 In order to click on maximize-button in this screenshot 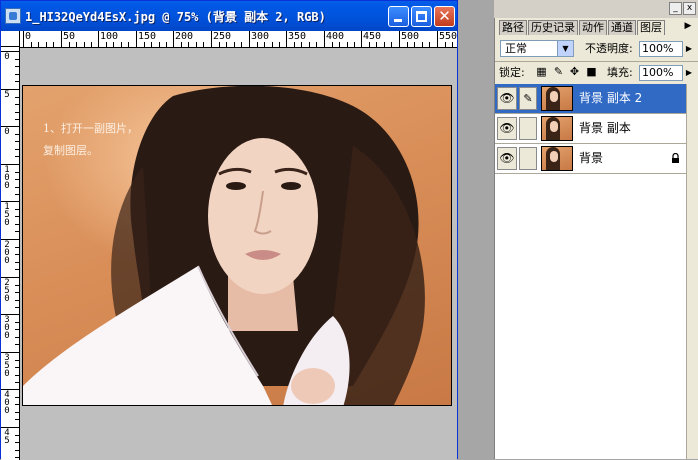, I will do `click(421, 16)`.